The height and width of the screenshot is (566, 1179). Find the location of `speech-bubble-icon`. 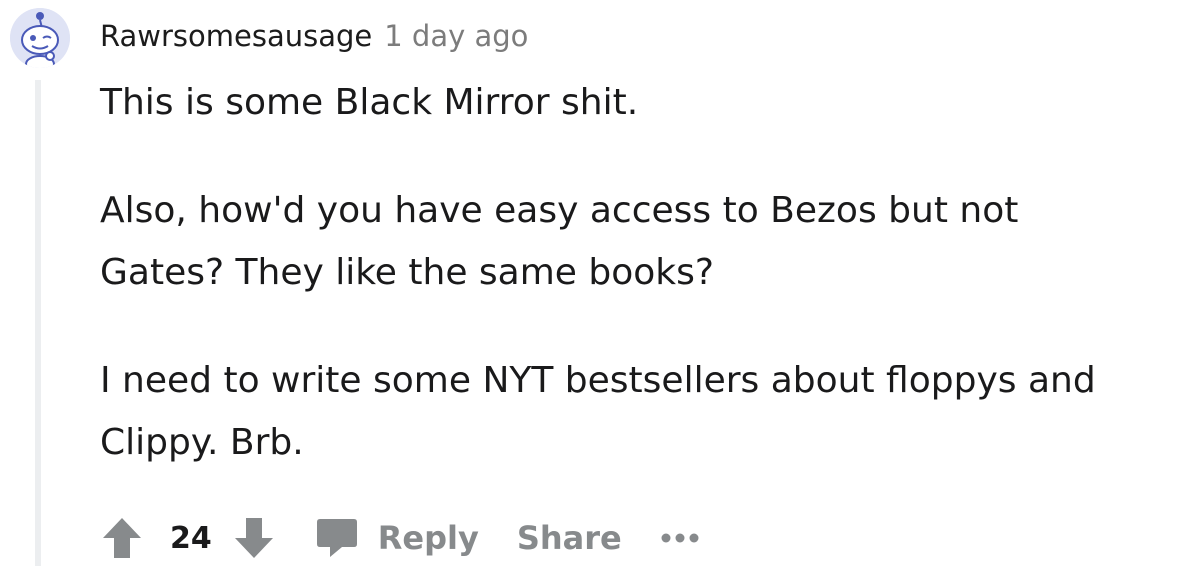

speech-bubble-icon is located at coordinates (337, 538).